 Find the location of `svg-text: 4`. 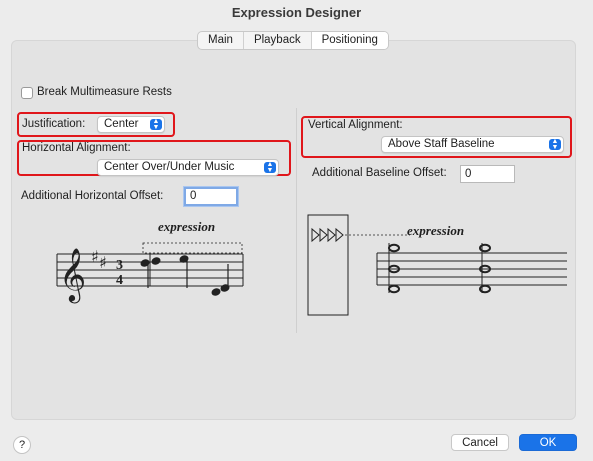

svg-text: 4 is located at coordinates (119, 280).